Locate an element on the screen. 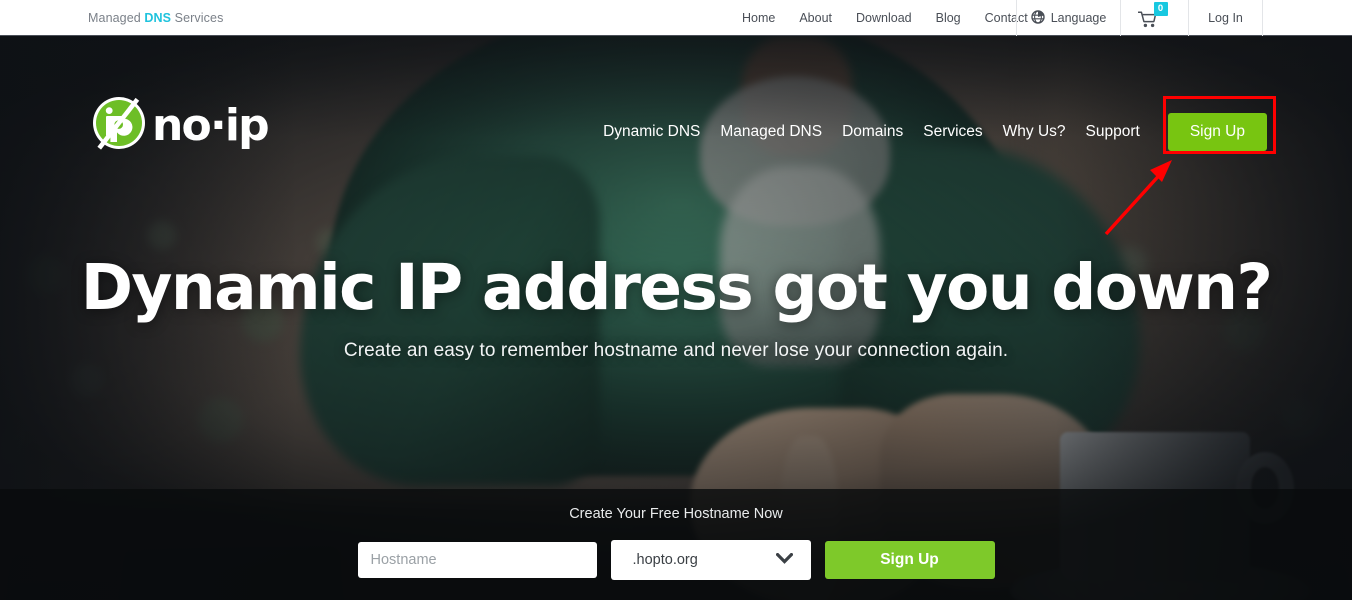 The image size is (1352, 600). site-logo: no·ip is located at coordinates (181, 125).